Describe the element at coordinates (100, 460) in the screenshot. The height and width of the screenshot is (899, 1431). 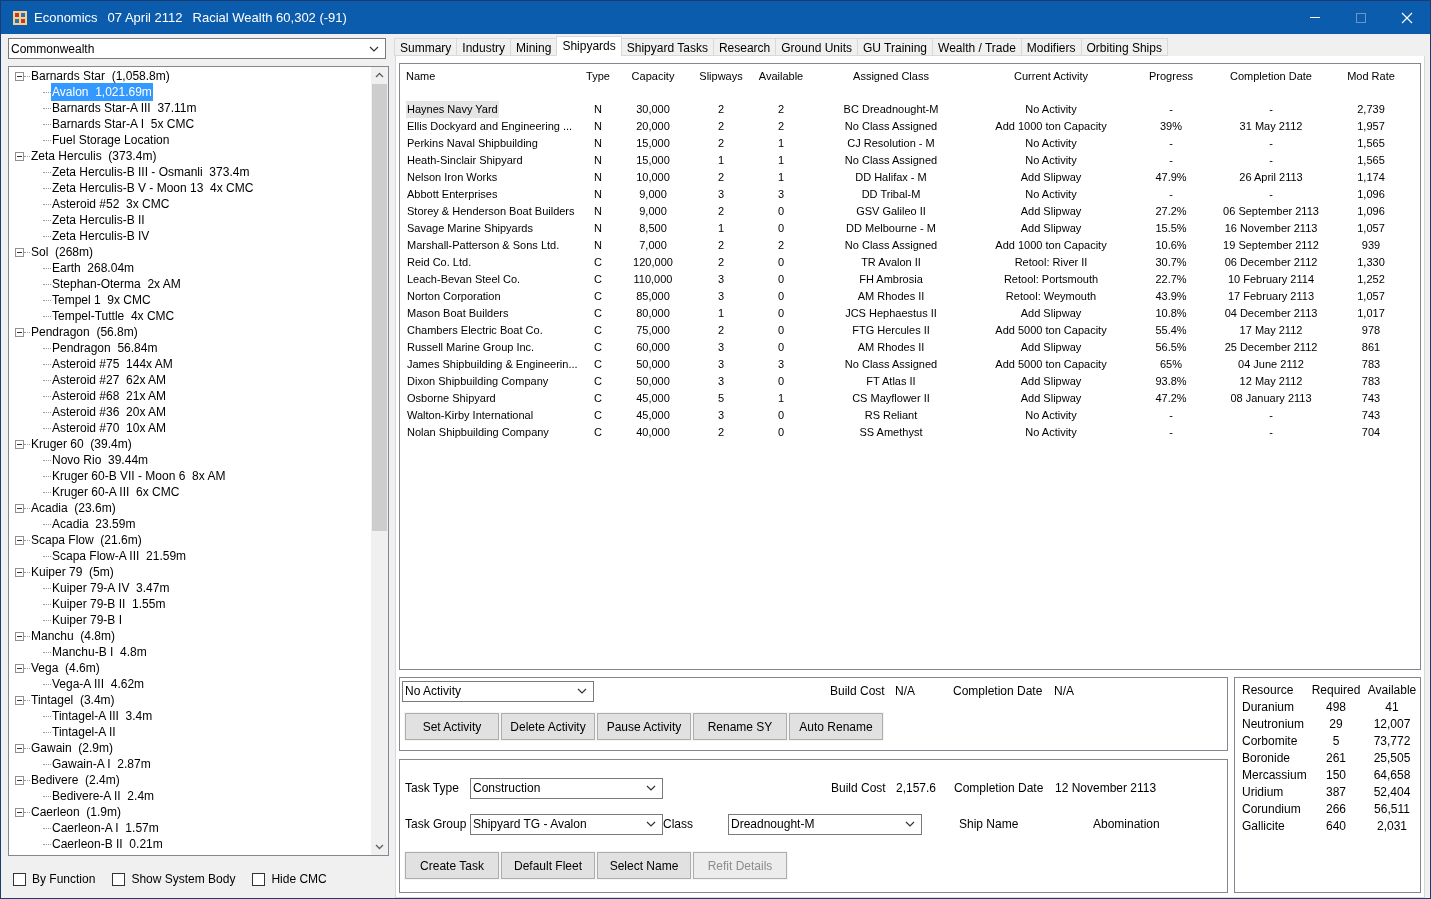
I see `tree-node: Novo Rio 39.44m` at that location.